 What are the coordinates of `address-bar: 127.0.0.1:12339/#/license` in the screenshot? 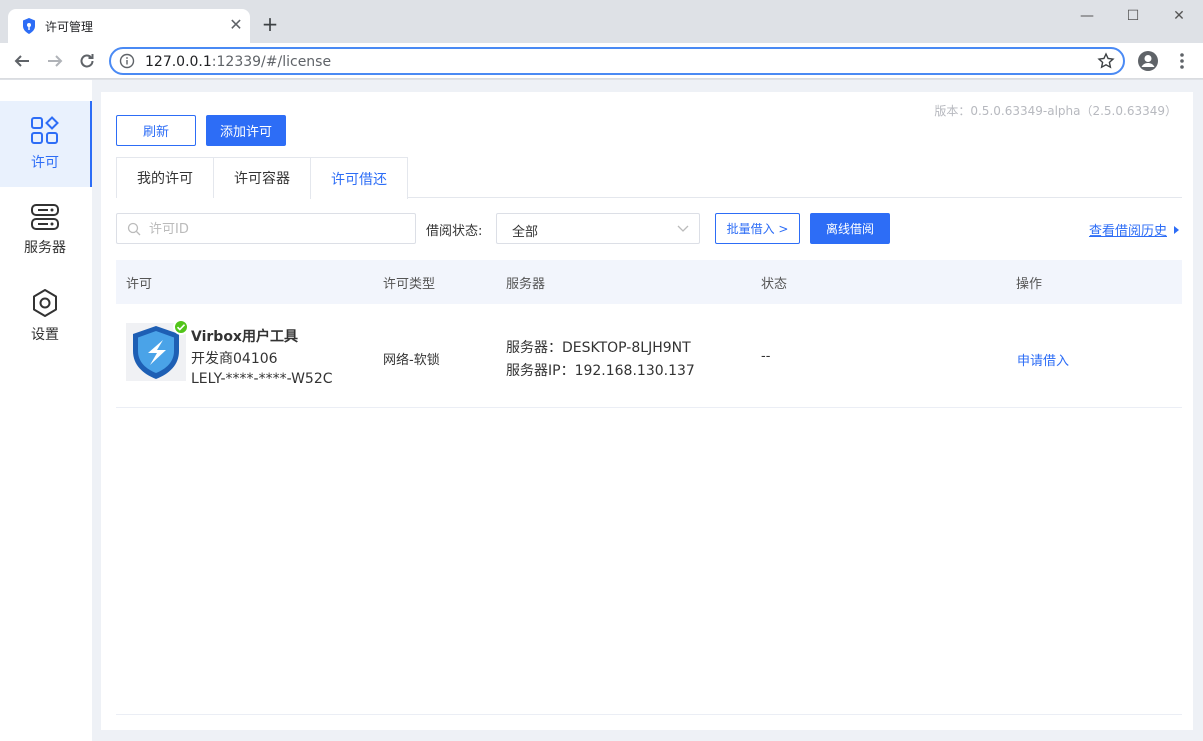 It's located at (617, 61).